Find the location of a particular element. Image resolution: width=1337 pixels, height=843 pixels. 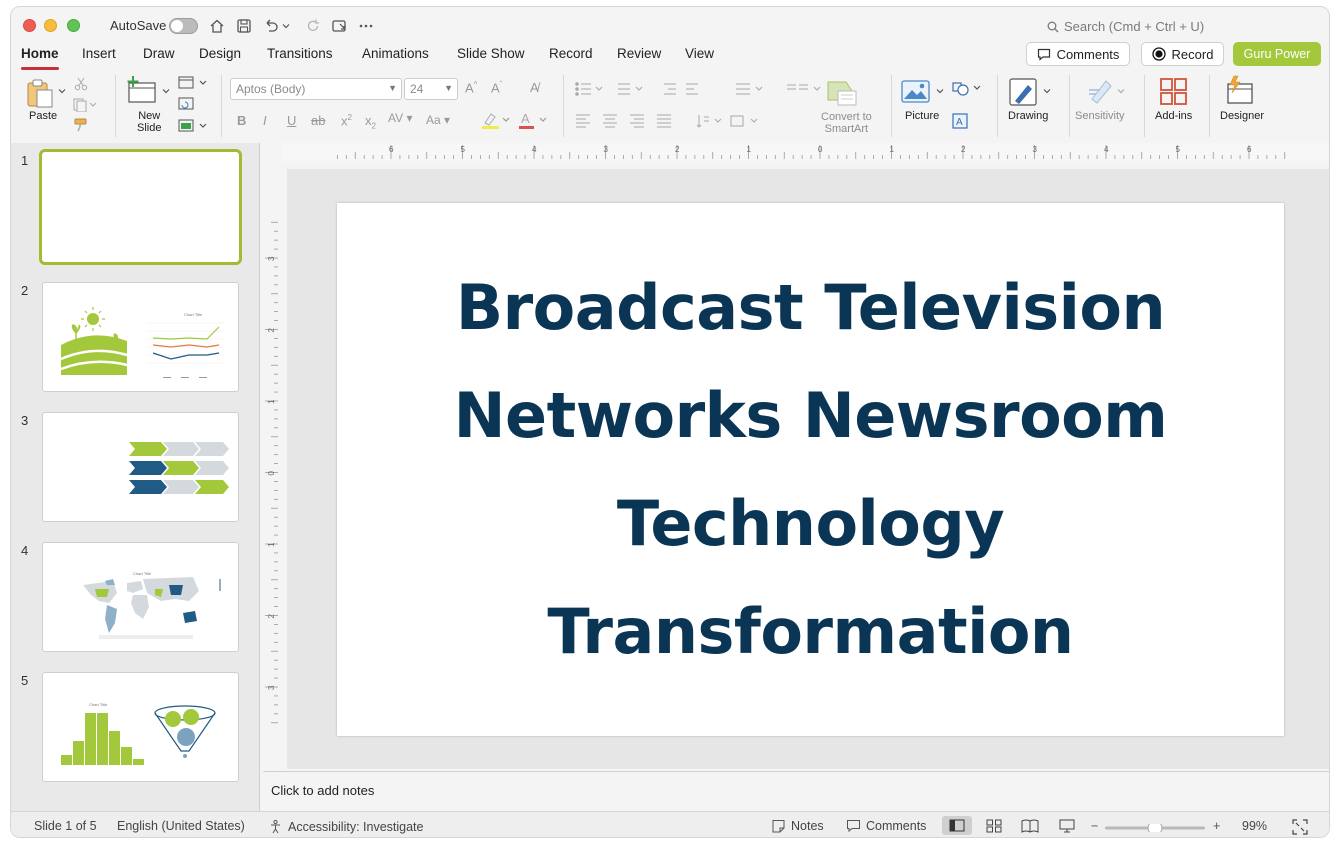

notes-toggle: Notes is located at coordinates (797, 826).